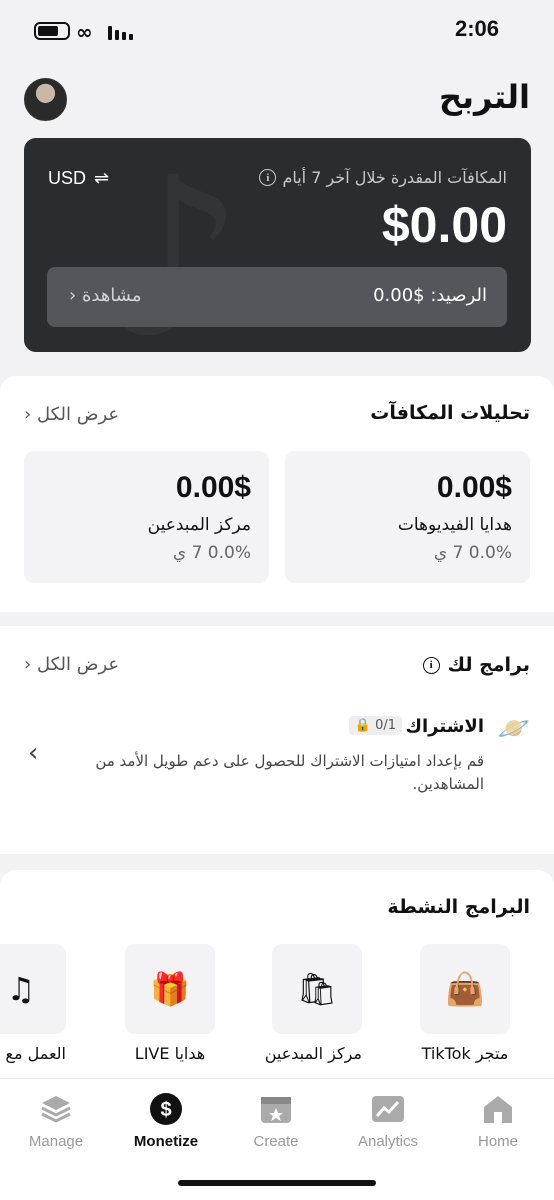 This screenshot has width=554, height=1200. I want to click on nav-label: Monetize, so click(166, 1141).